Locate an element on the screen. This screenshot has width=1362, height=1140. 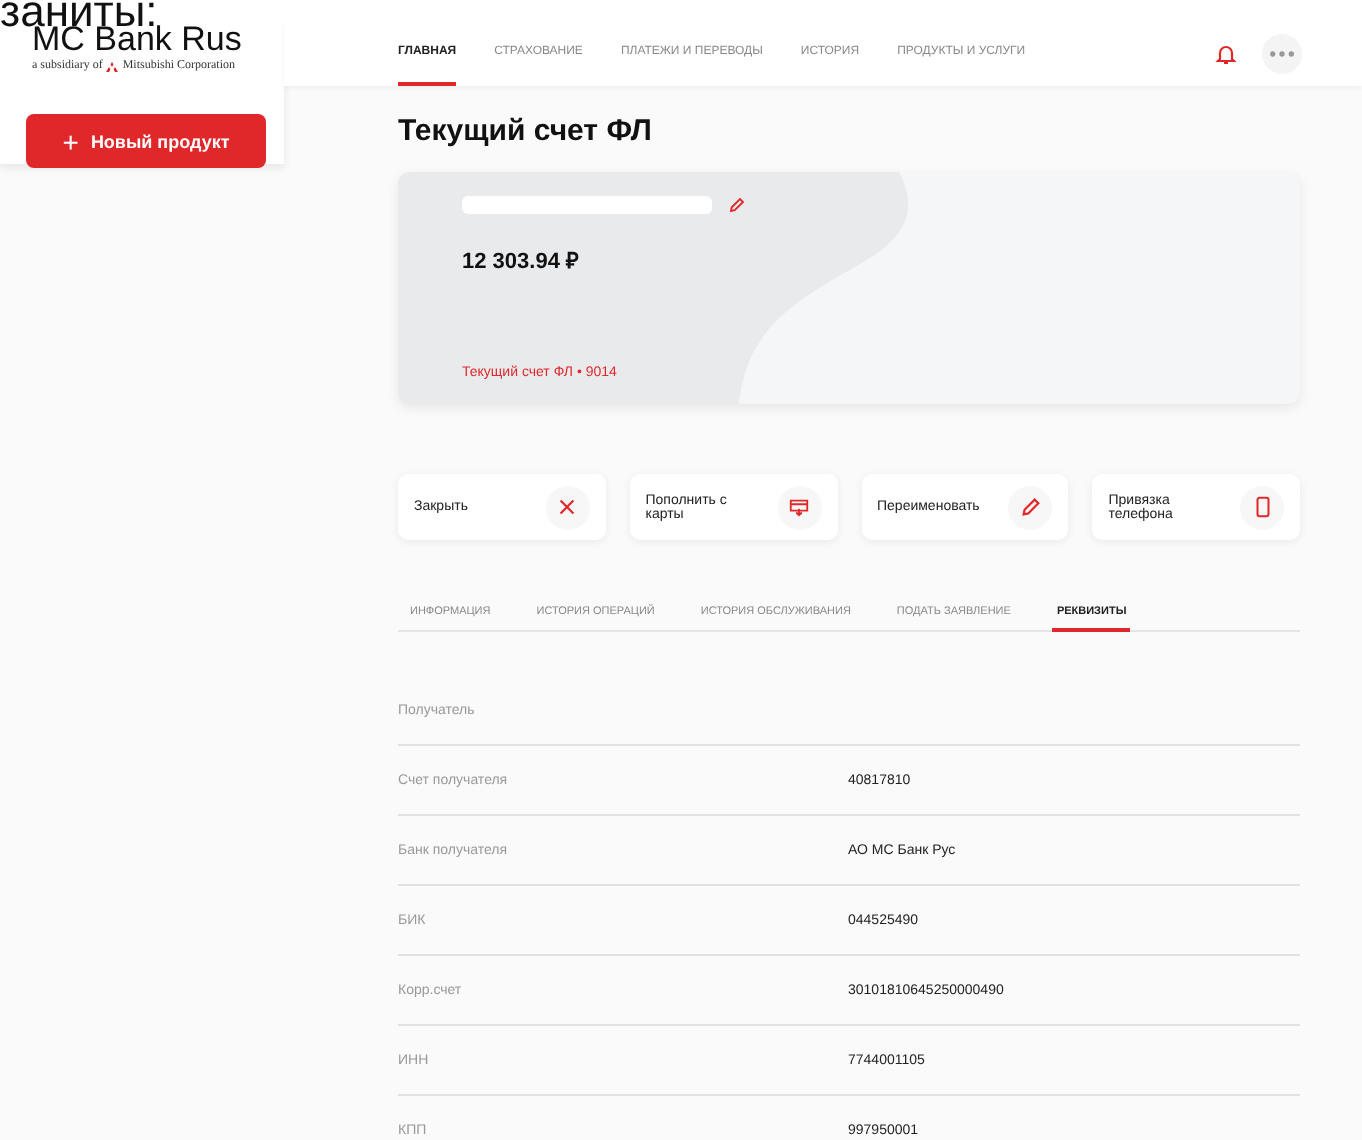
three-diamond-icon is located at coordinates (112, 66).